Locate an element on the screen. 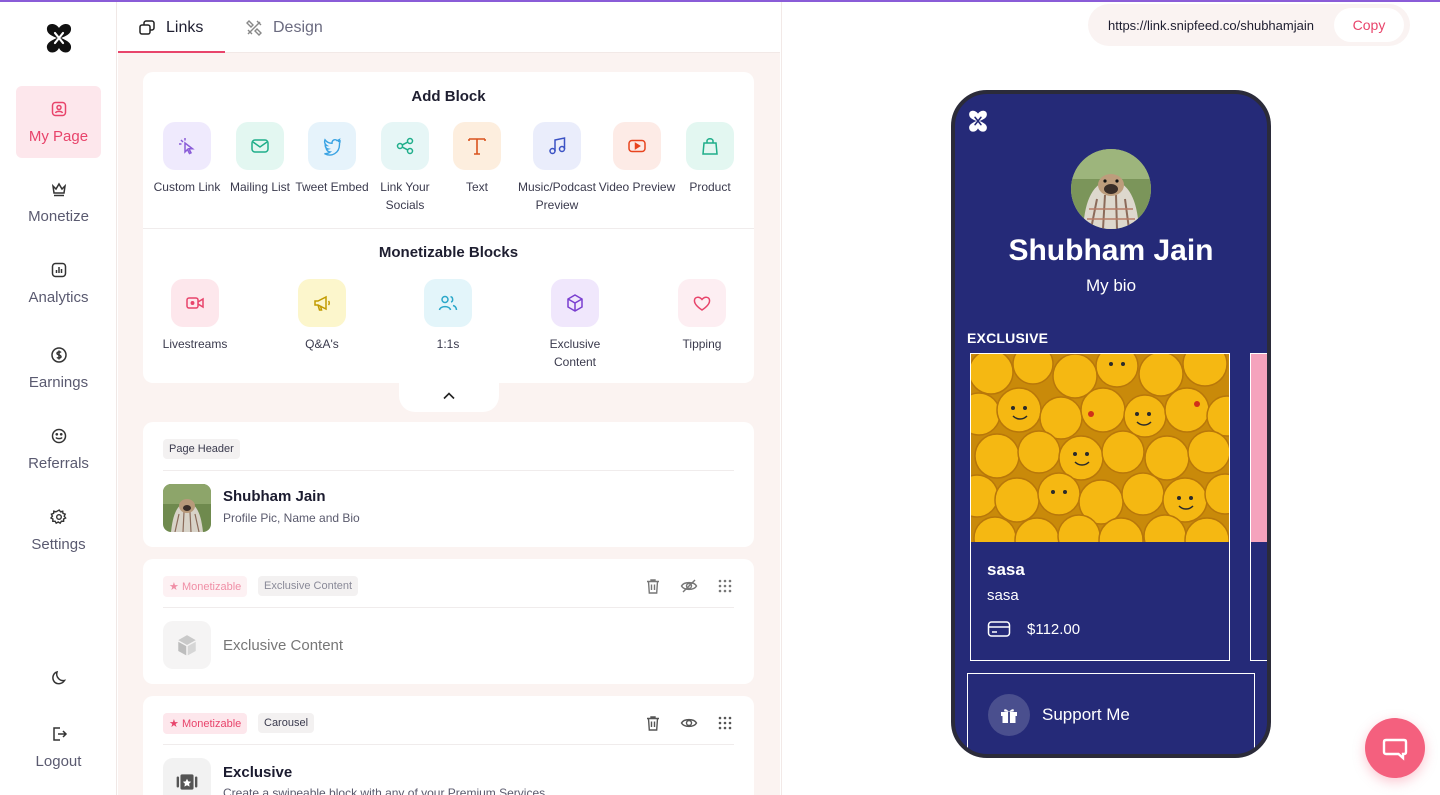 This screenshot has width=1440, height=795. copy-url-button: Copy is located at coordinates (1369, 25).